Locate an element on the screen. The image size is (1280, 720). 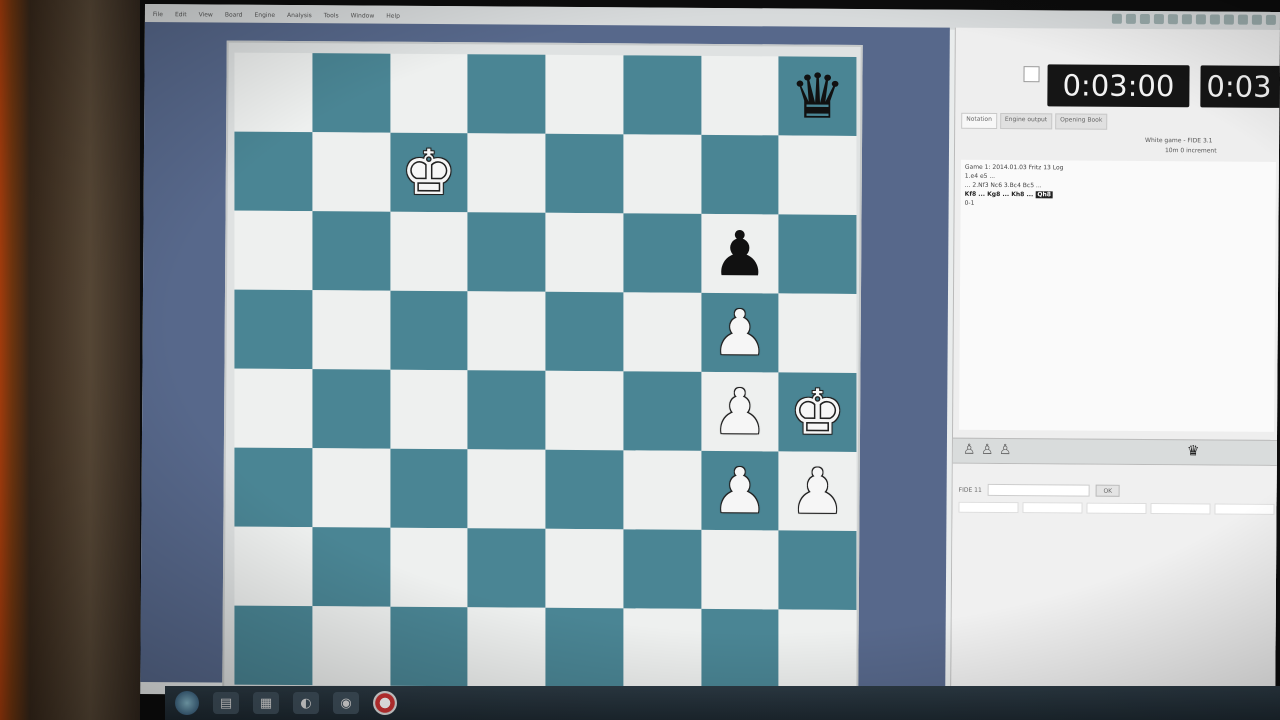
menu-engine: Engine is located at coordinates (264, 14).